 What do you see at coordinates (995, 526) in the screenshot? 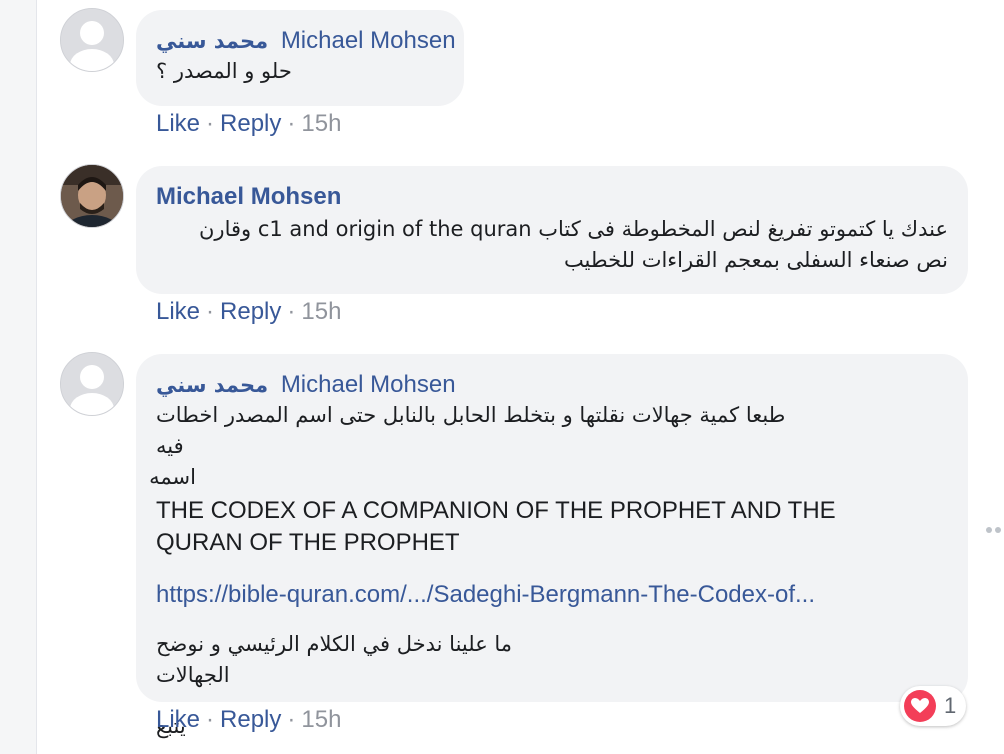
I see `more-options-icon` at bounding box center [995, 526].